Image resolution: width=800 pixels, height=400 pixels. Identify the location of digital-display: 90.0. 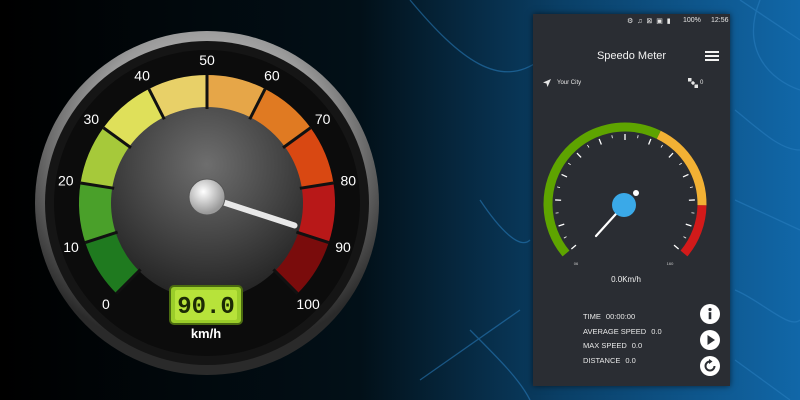
(206, 305).